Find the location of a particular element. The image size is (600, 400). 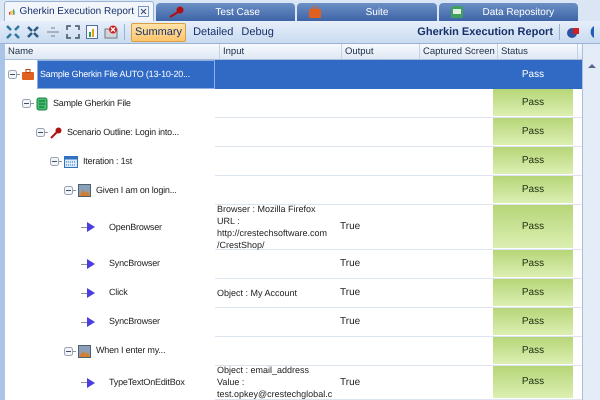

scrollbar is located at coordinates (591, 222).